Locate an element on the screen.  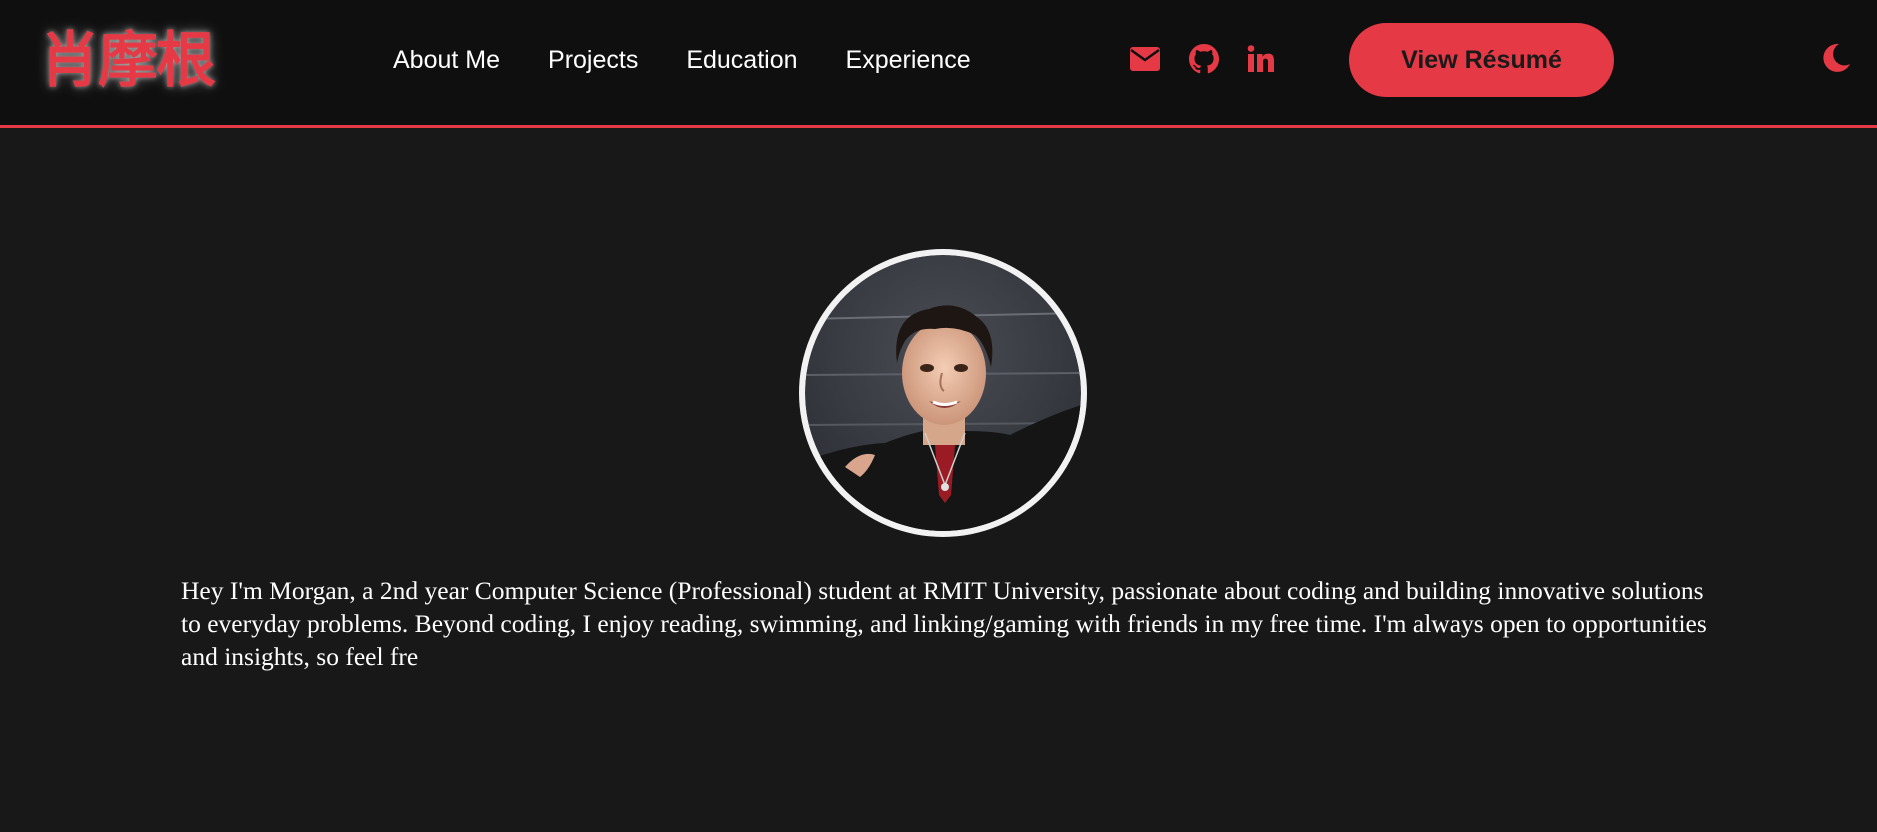
moon-icon is located at coordinates (1836, 57).